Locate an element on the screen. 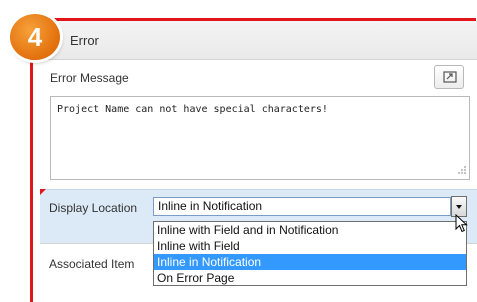  error-message-label: Error Message is located at coordinates (89, 78).